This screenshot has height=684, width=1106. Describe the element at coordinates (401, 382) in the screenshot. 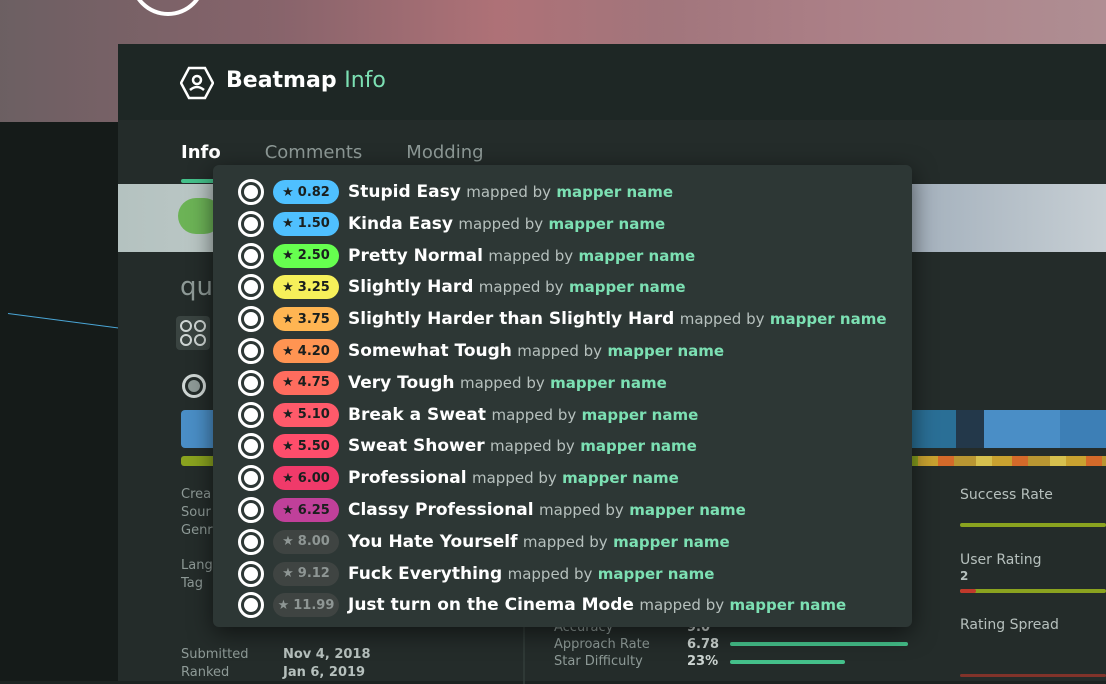

I see `difficulty-name: Very Tough` at that location.